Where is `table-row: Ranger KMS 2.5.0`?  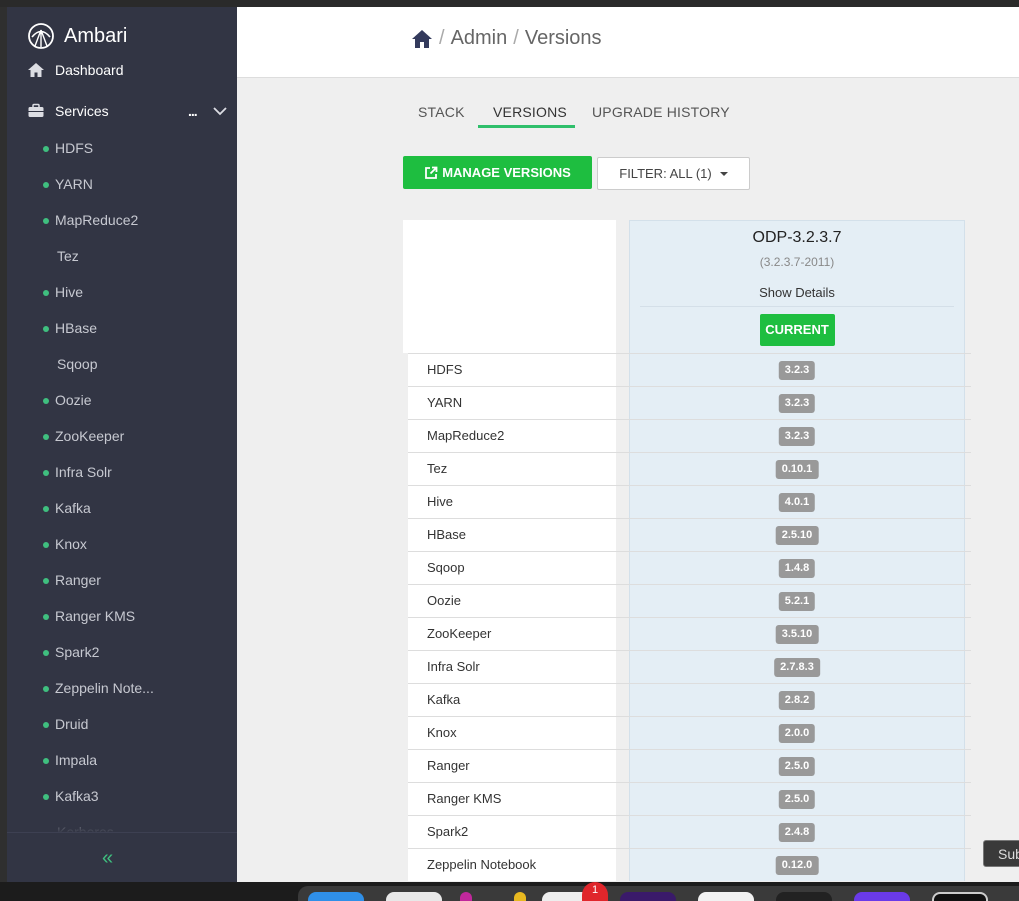 table-row: Ranger KMS 2.5.0 is located at coordinates (689, 798).